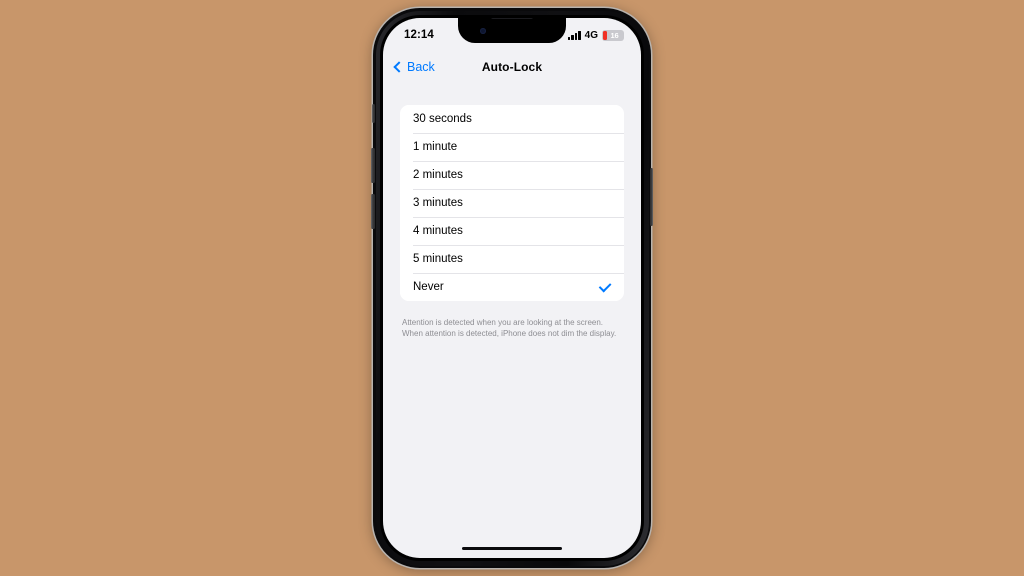 The width and height of the screenshot is (1024, 576). I want to click on battery-icon: 16, so click(613, 35).